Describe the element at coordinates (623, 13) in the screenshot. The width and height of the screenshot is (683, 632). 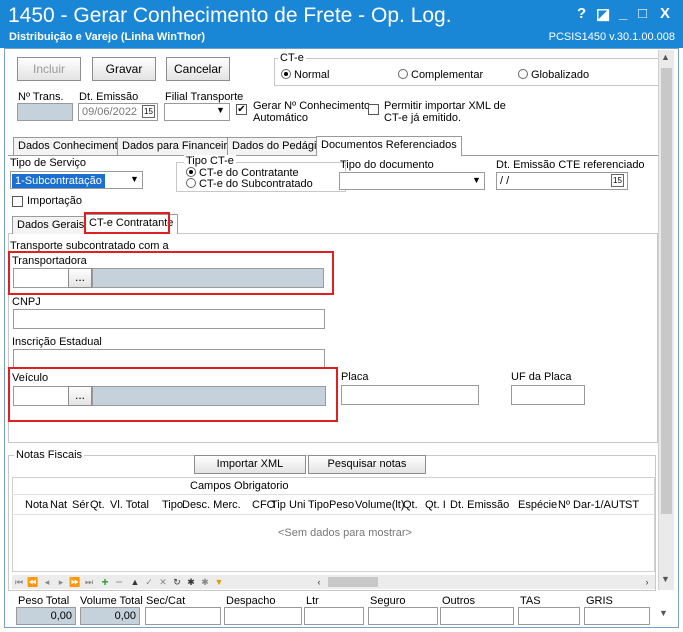
I see `minimize-icon: _` at that location.